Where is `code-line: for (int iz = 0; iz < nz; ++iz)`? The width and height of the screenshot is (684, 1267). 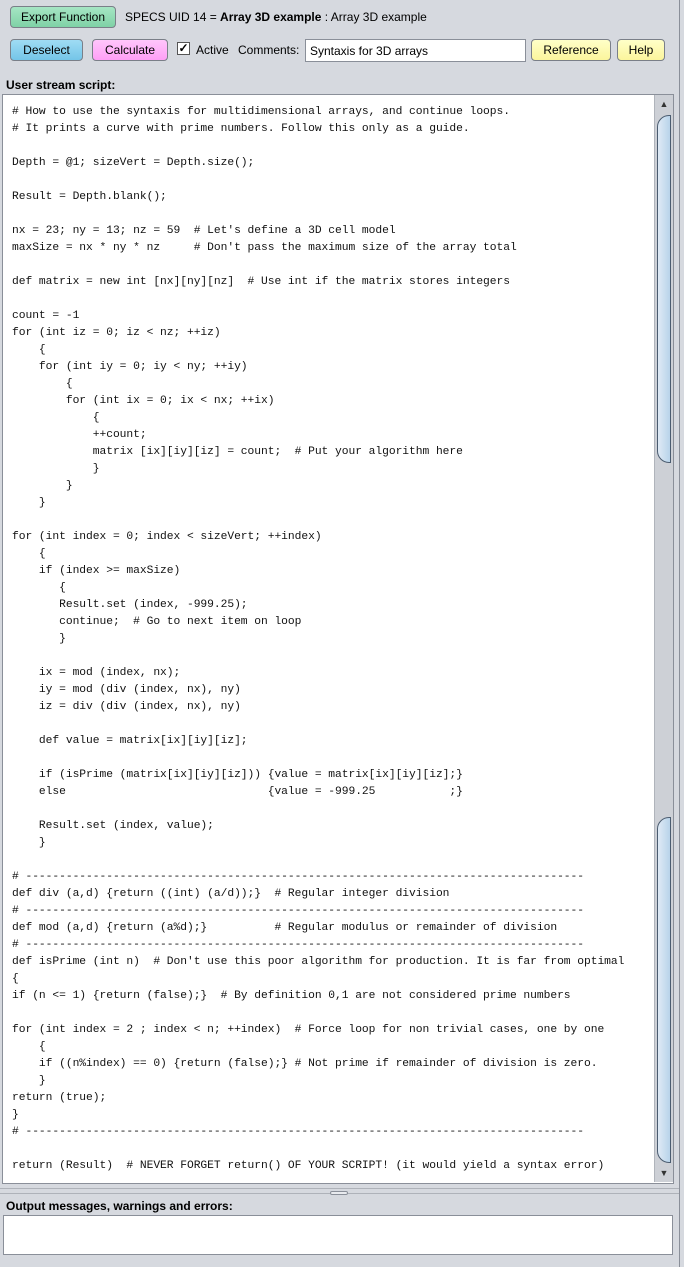
code-line: for (int iz = 0; iz < nz; ++iz) is located at coordinates (116, 333).